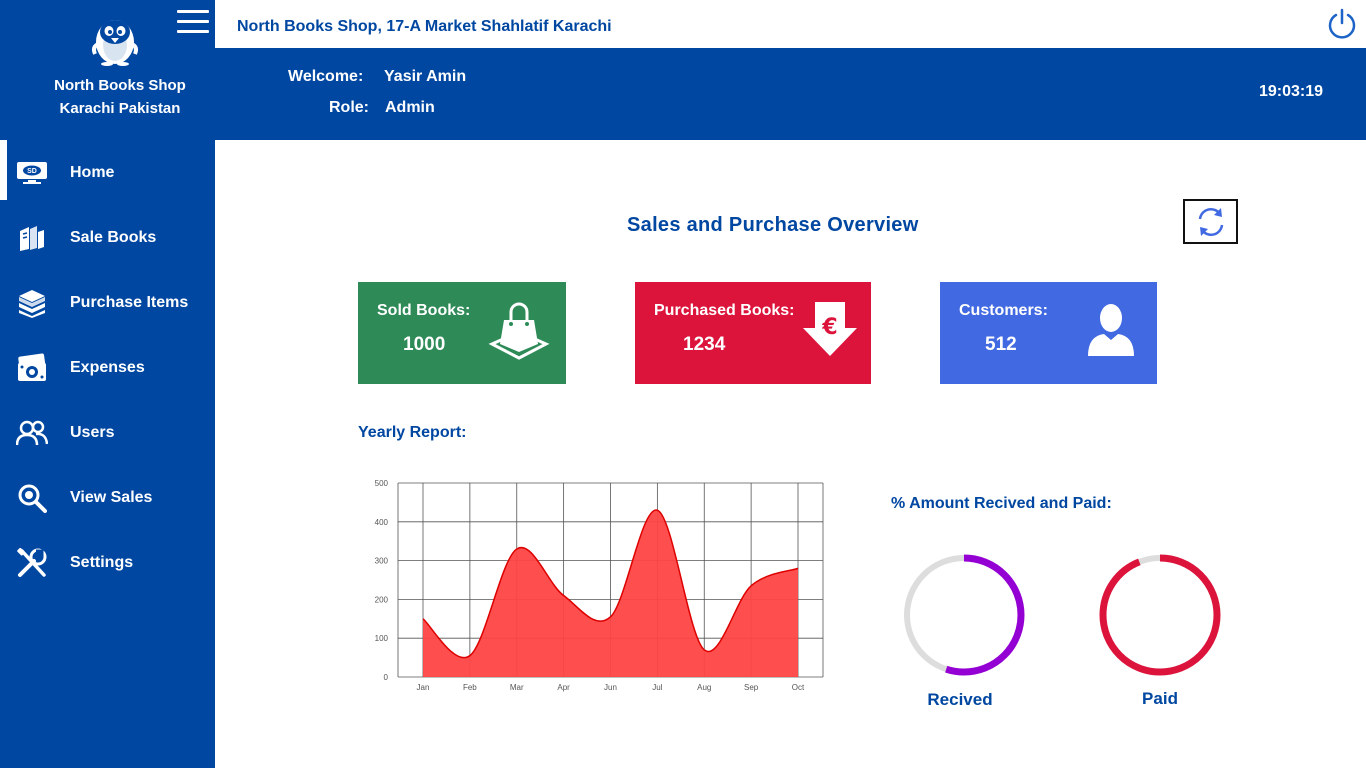 The width and height of the screenshot is (1366, 768). What do you see at coordinates (1160, 698) in the screenshot?
I see `paid-ring-label: Paid` at bounding box center [1160, 698].